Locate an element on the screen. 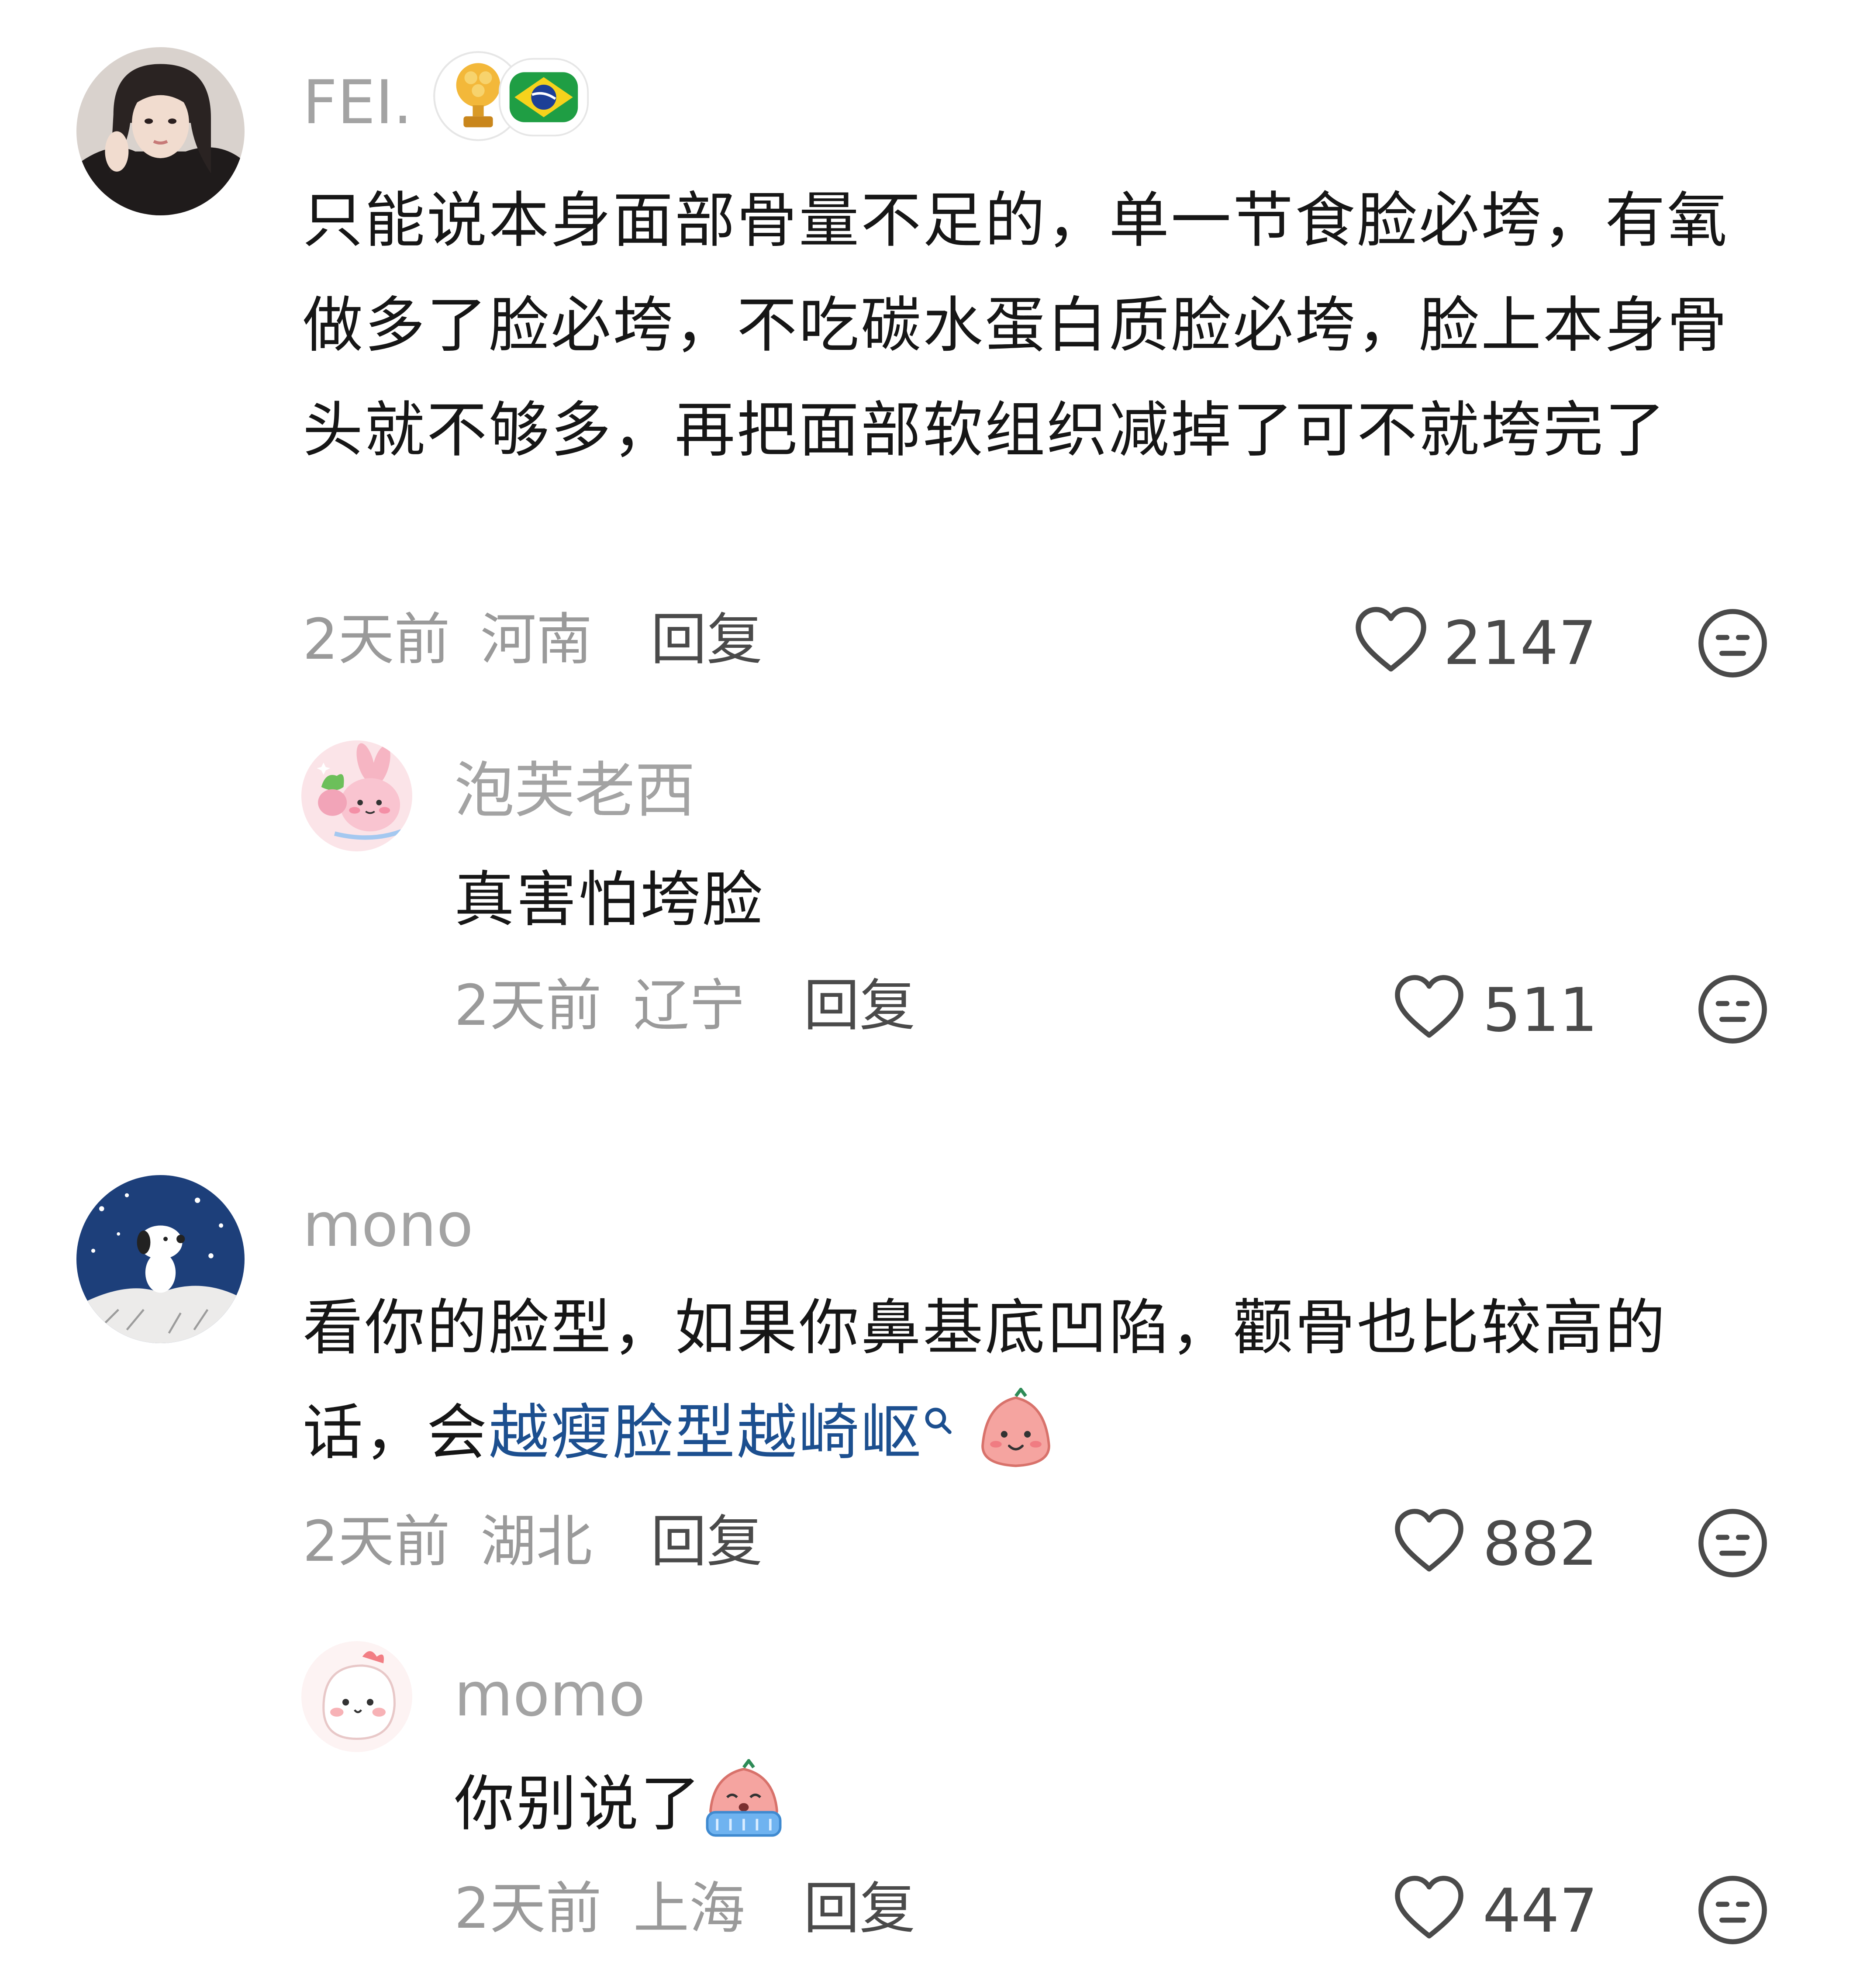 The width and height of the screenshot is (1853, 1988). like-count: 511 is located at coordinates (1540, 1010).